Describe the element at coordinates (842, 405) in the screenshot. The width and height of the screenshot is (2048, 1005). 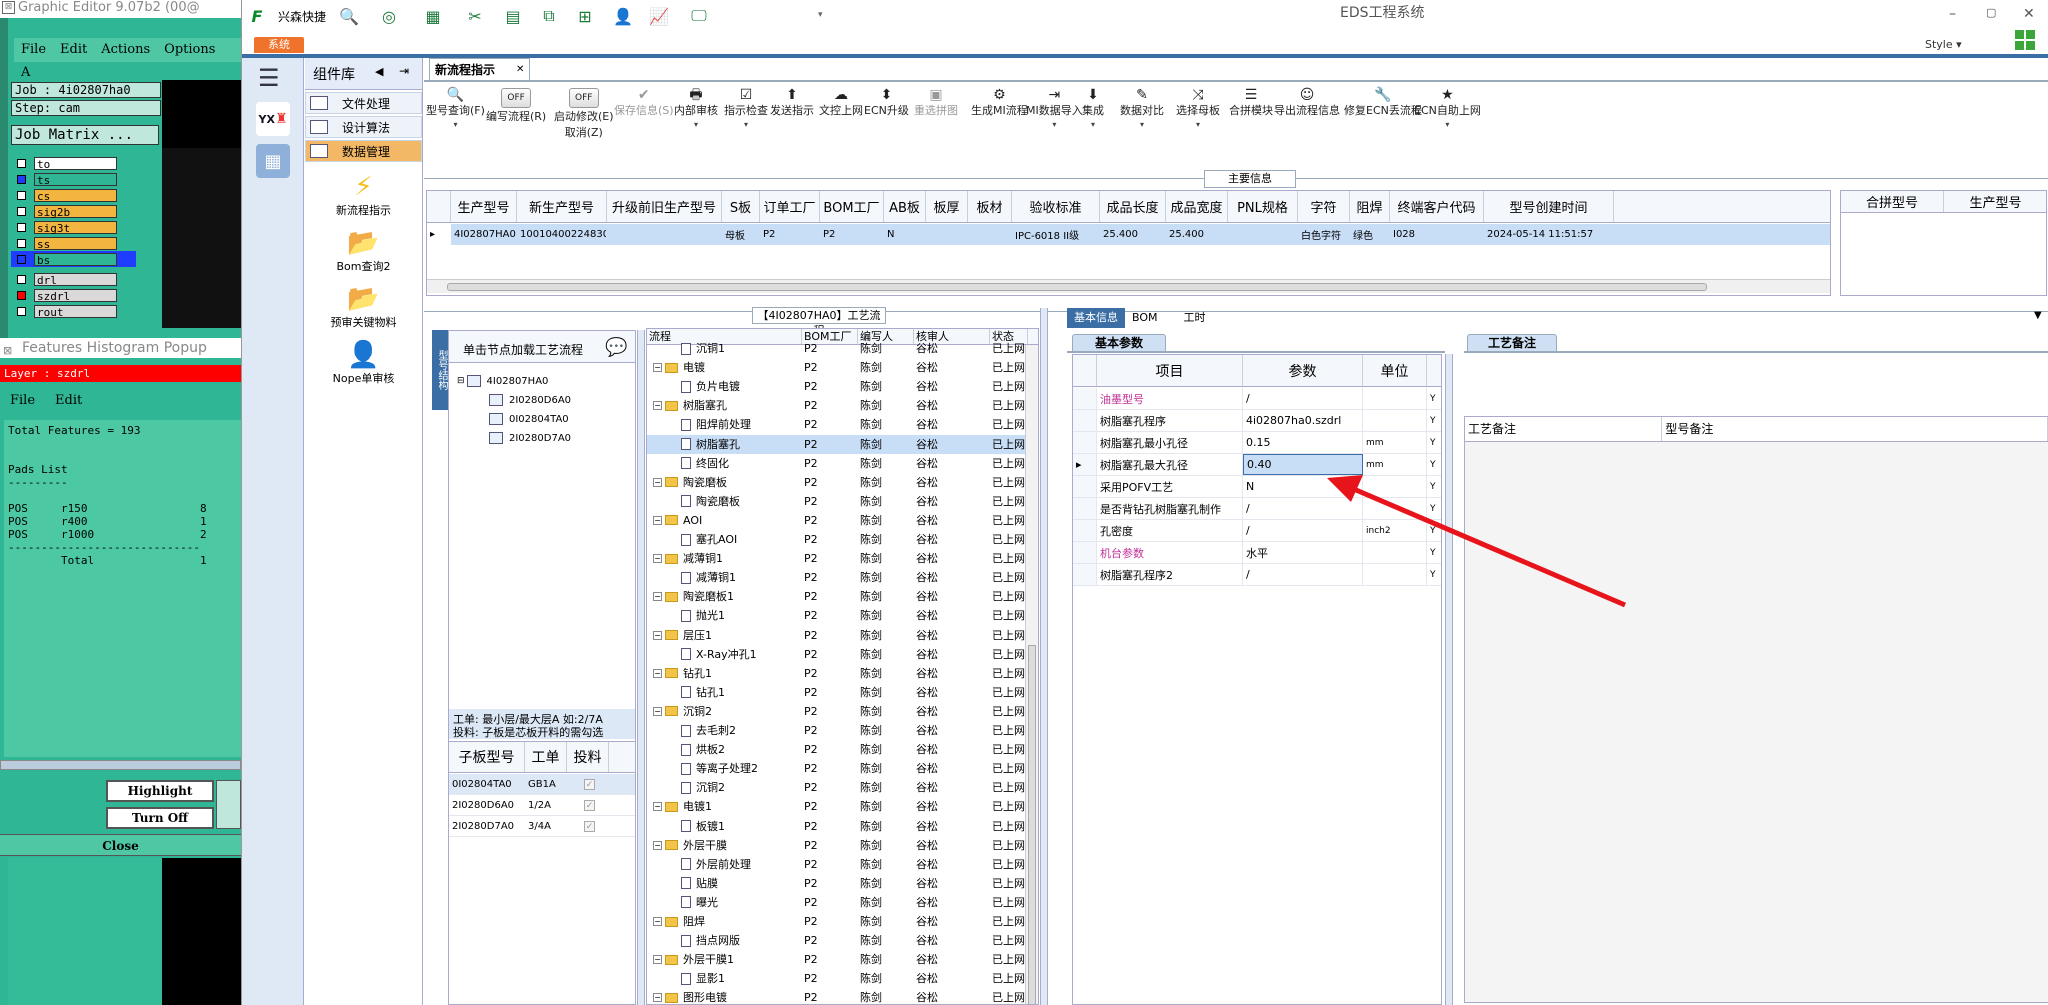
I see `flow-row: − 树脂塞孔 P2 陈剑 谷松 已上网` at that location.